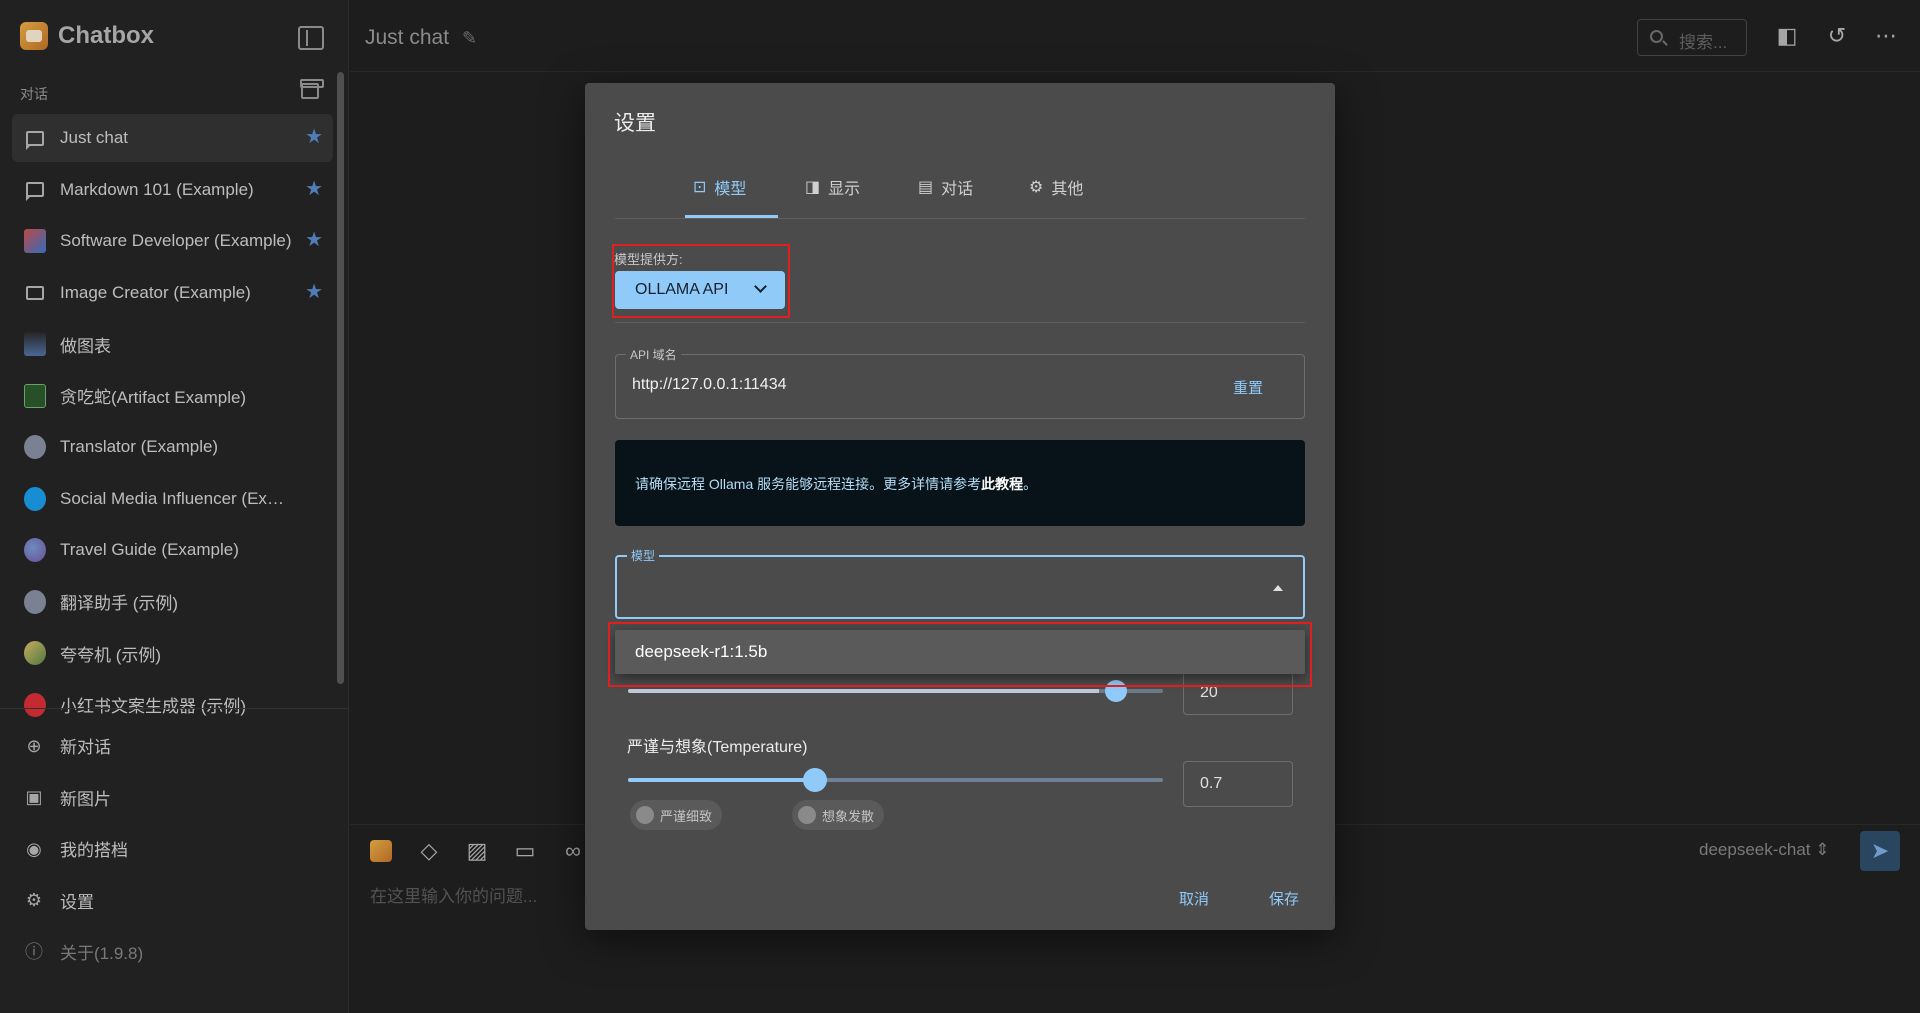  What do you see at coordinates (813, 187) in the screenshot?
I see `display-icon: ◨` at bounding box center [813, 187].